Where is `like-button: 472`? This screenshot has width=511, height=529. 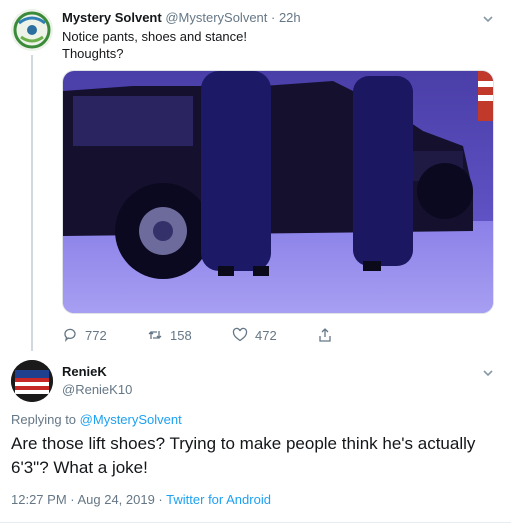
like-button: 472 is located at coordinates (274, 335).